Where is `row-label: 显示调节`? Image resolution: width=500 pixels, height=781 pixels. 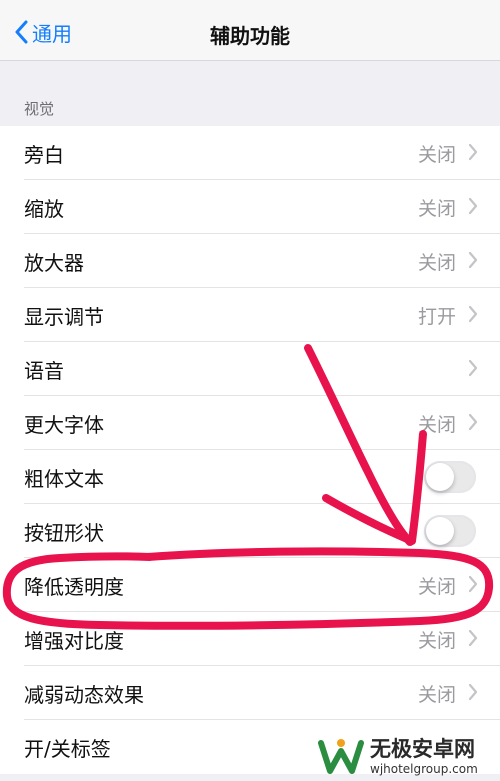 row-label: 显示调节 is located at coordinates (64, 316).